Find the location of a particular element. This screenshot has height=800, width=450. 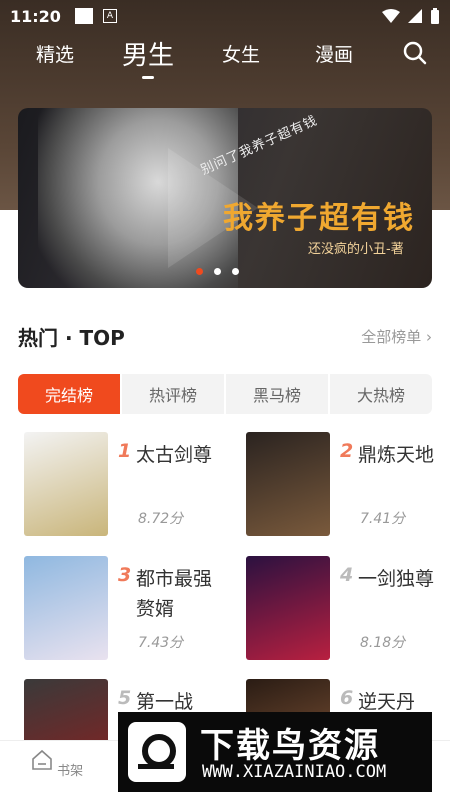

section-title: 热门 · TOP is located at coordinates (71, 338).